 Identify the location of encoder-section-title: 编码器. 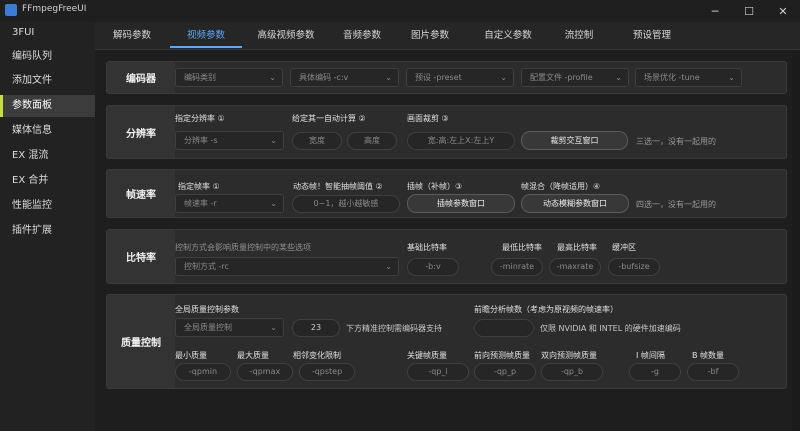
(141, 77).